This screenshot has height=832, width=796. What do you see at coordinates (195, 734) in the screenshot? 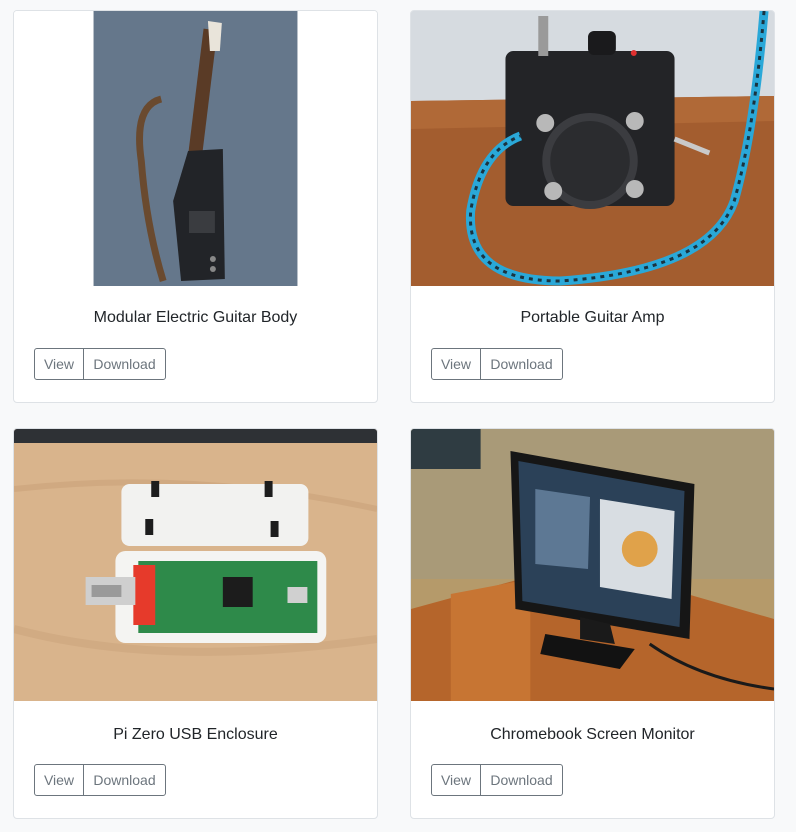
I see `card-title: Pi Zero USB Enclosure` at bounding box center [195, 734].